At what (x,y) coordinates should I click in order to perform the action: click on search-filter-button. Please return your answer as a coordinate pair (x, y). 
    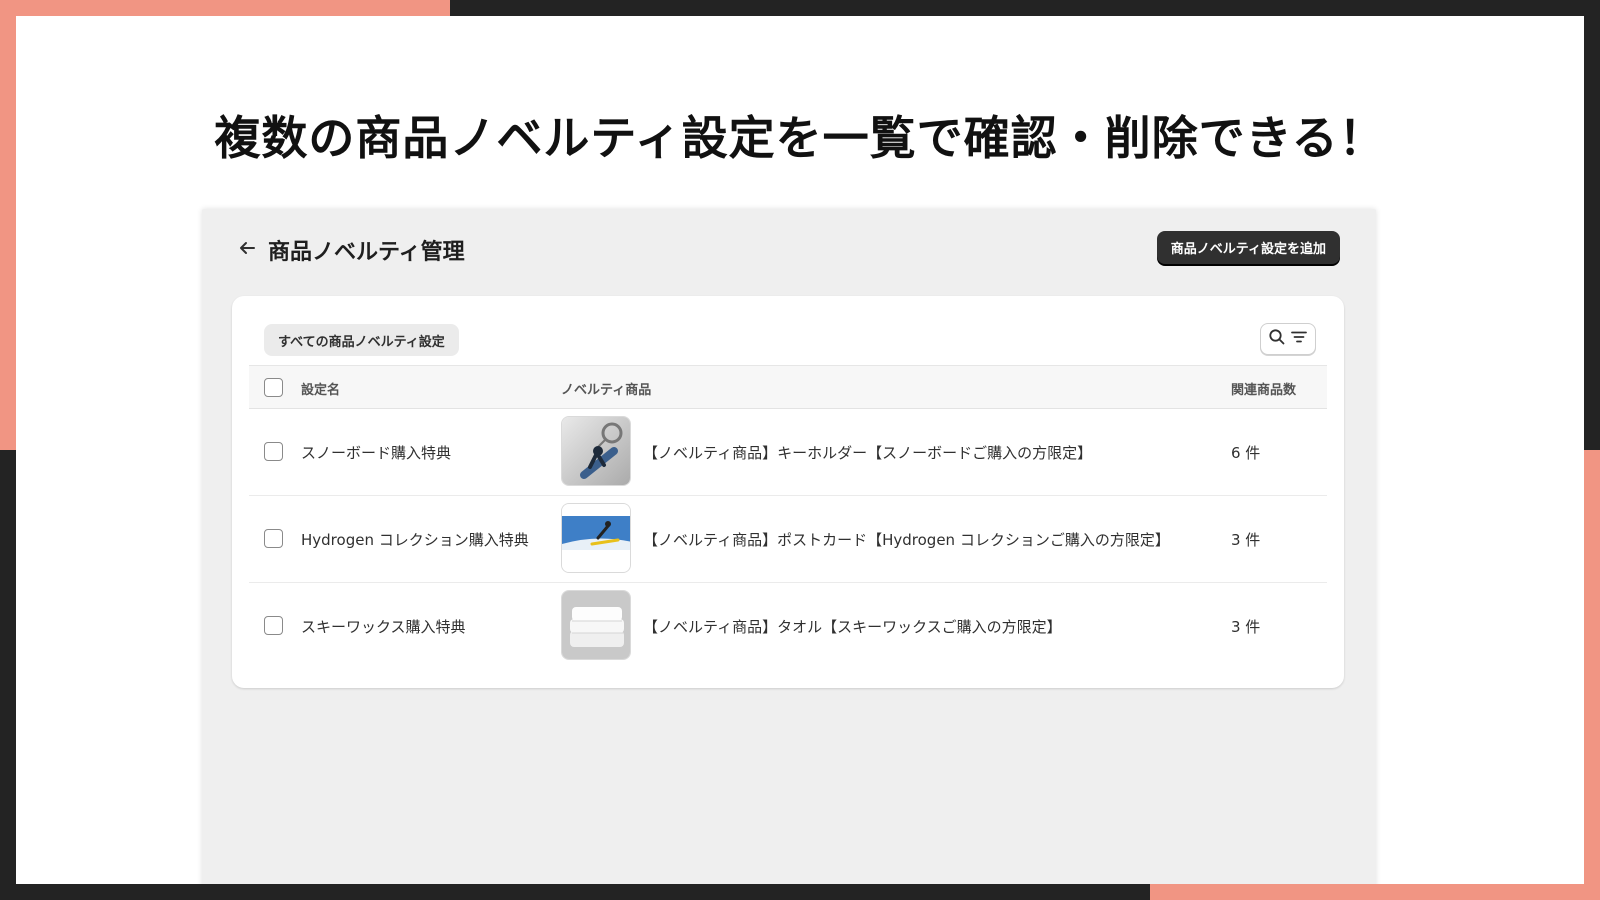
    Looking at the image, I should click on (1288, 339).